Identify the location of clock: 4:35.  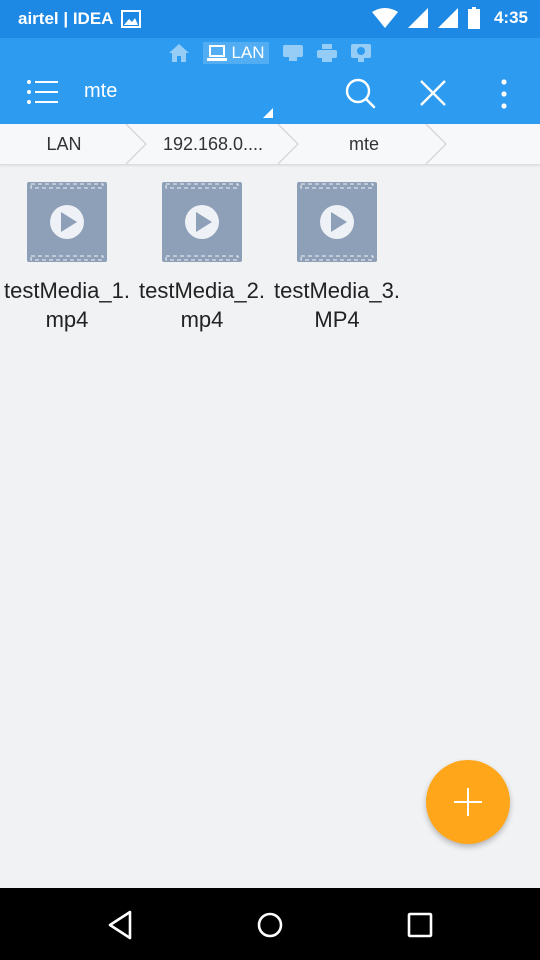
(510, 17).